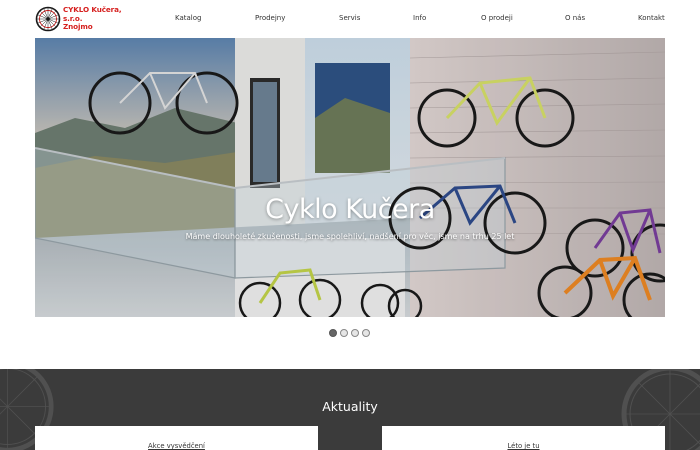  I want to click on nav-item-kontakt: Kontakt, so click(651, 18).